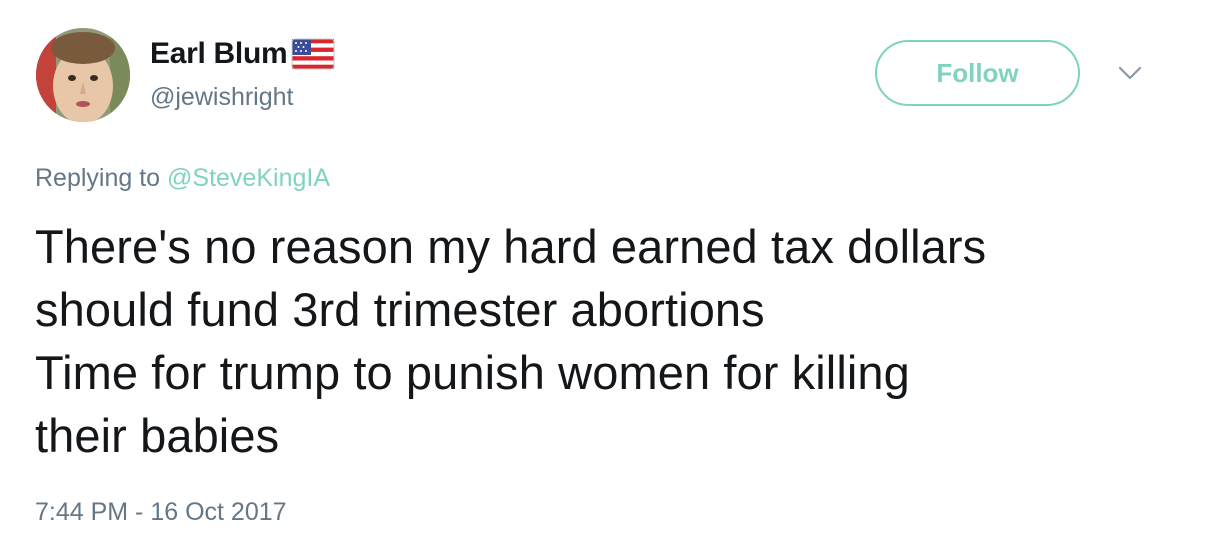  I want to click on replying-to: Replying to @SteveKingIA, so click(182, 178).